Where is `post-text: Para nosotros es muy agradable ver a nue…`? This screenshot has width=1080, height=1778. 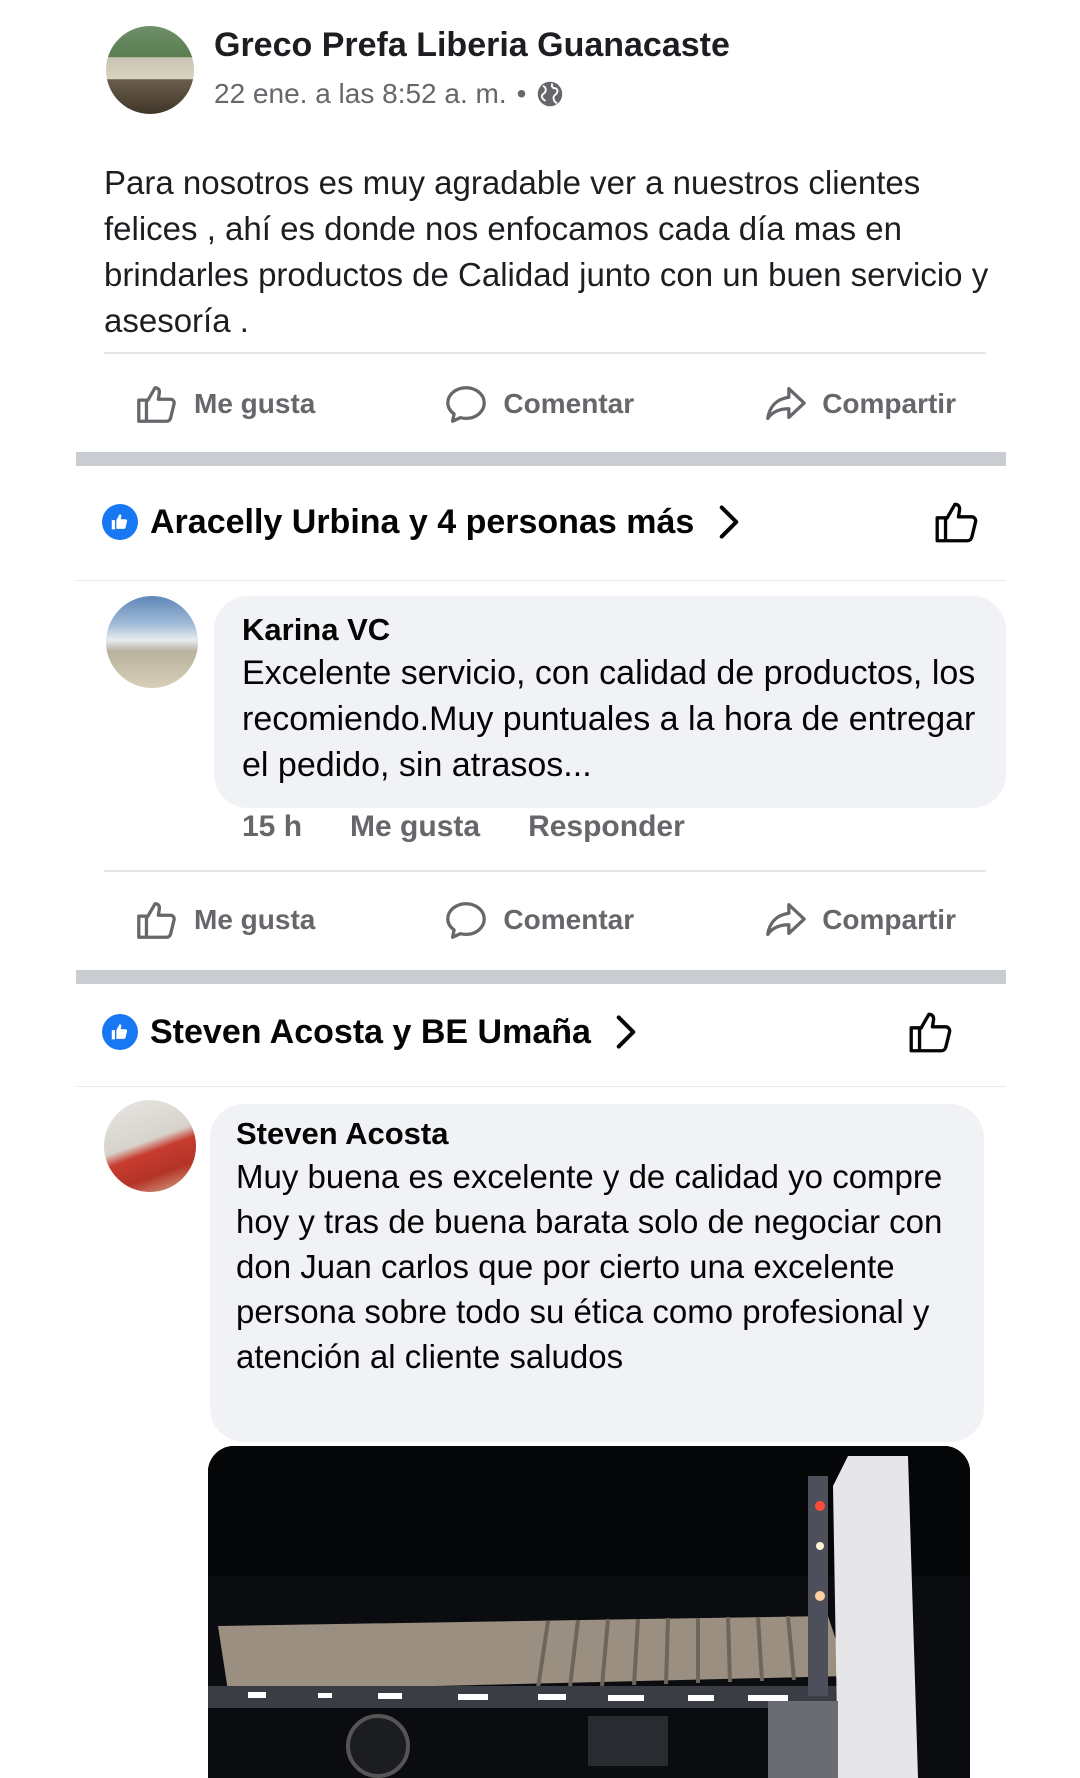 post-text: Para nosotros es muy agradable ver a nue… is located at coordinates (546, 251).